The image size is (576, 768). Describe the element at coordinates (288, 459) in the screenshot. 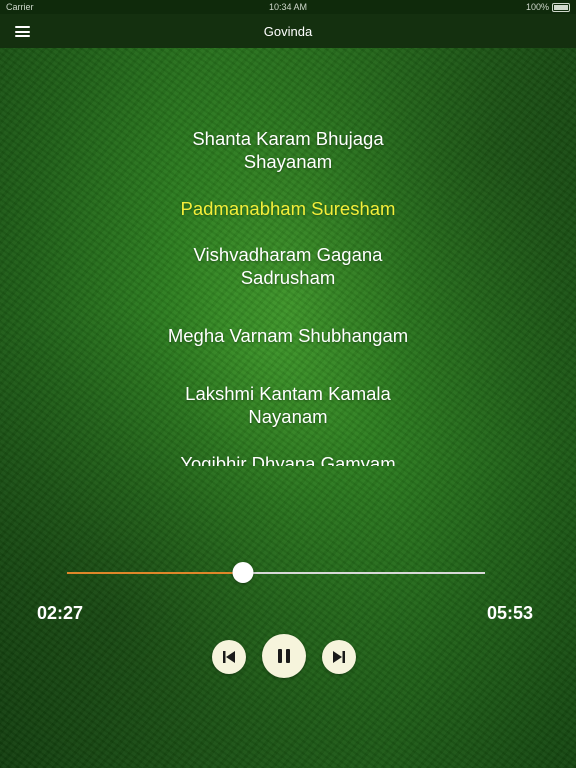

I see `lyric-line: Yogibhir Dhyana Gamyam` at that location.